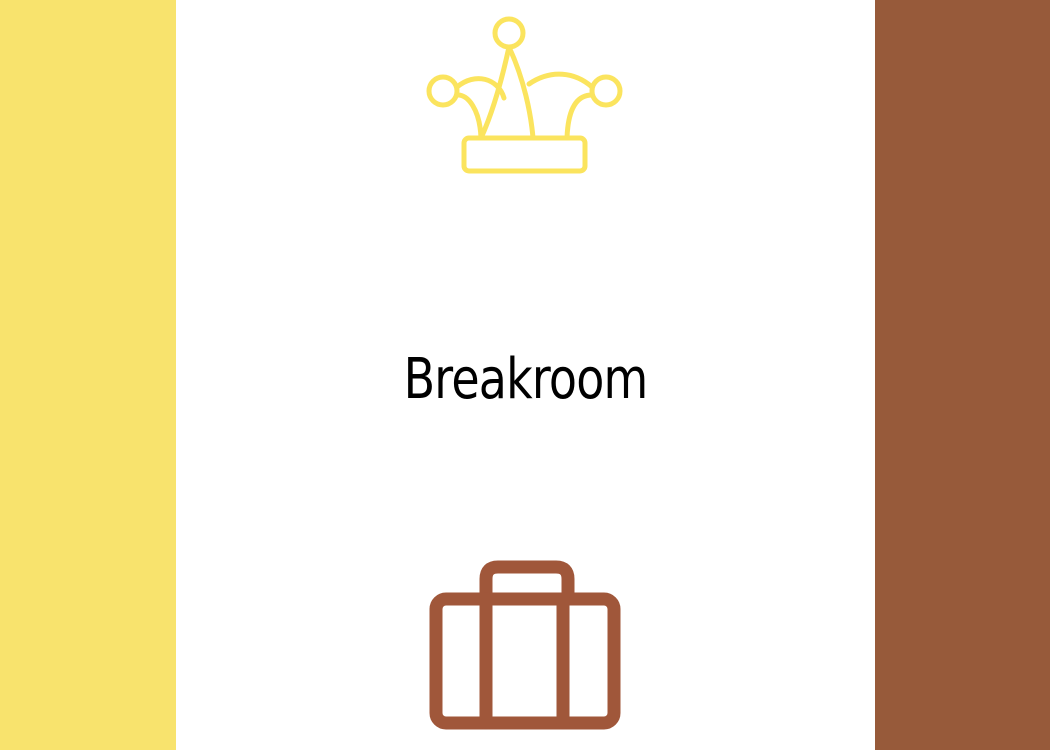 This screenshot has width=1050, height=750. Describe the element at coordinates (526, 379) in the screenshot. I see `page-title: Breakroom` at that location.